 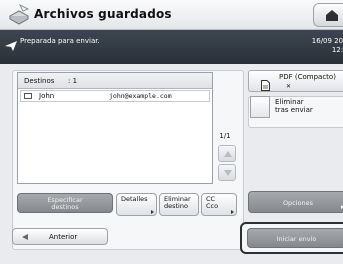 I want to click on delete-destination-button: Eliminar destino, so click(x=179, y=204).